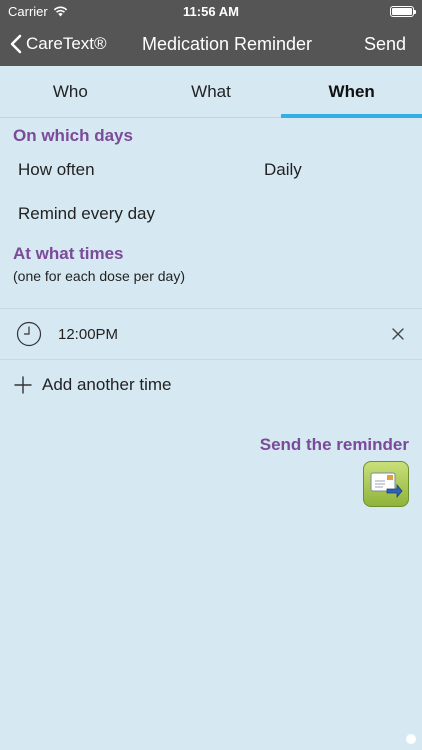 The height and width of the screenshot is (750, 422). I want to click on navigation-bar: CareText® Medication Reminder Send, so click(211, 44).